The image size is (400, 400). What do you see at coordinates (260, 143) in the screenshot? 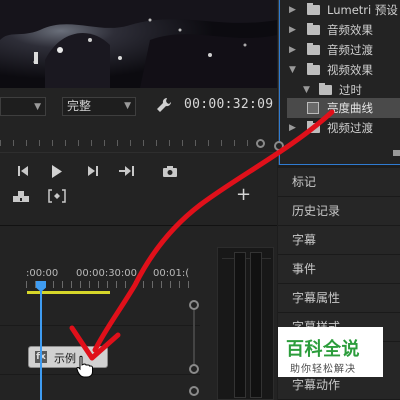
I see `zoom-handle` at bounding box center [260, 143].